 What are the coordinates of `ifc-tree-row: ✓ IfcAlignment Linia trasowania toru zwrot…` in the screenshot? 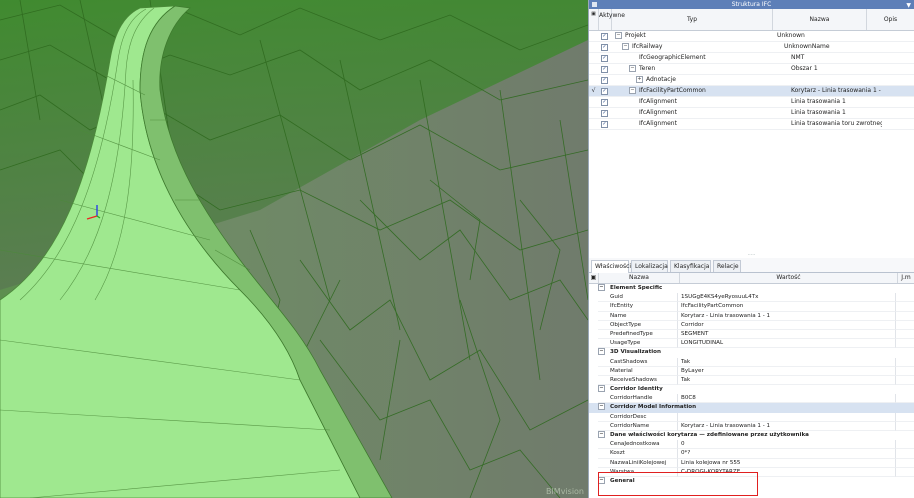 It's located at (751, 124).